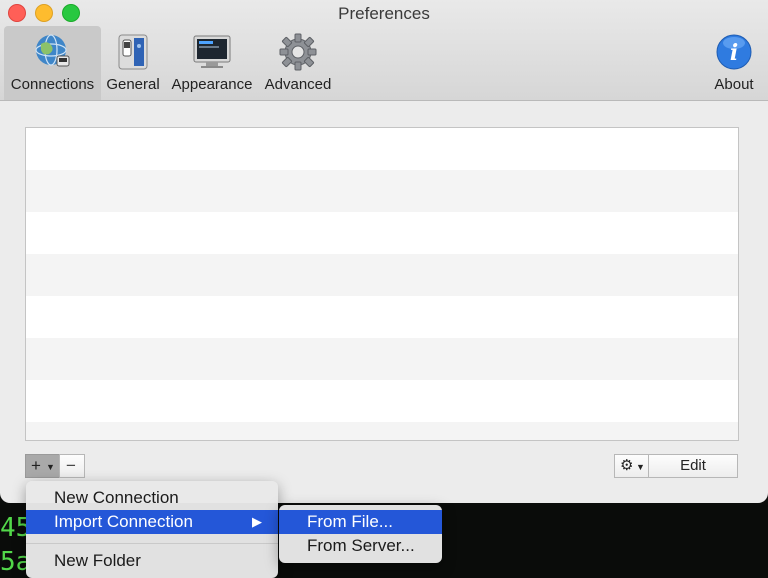 Image resolution: width=768 pixels, height=578 pixels. I want to click on tab-appearance: Appearance, so click(212, 63).